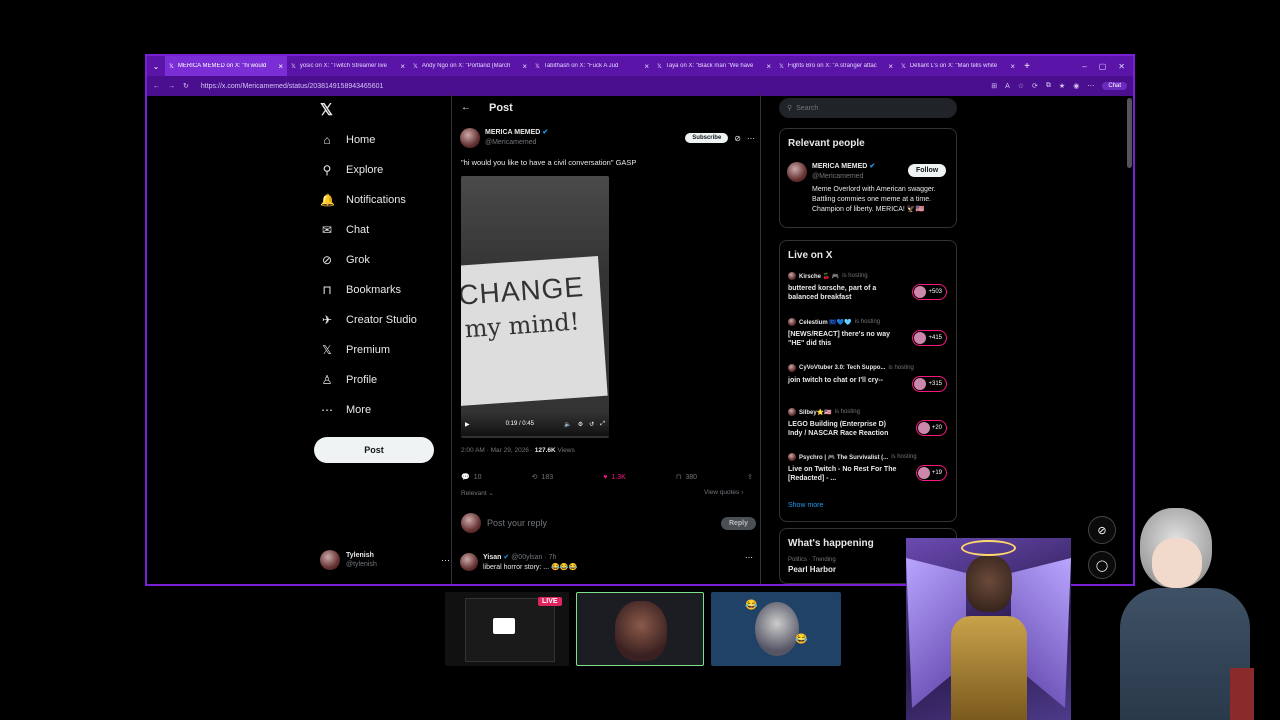 The width and height of the screenshot is (1280, 720). What do you see at coordinates (374, 450) in the screenshot?
I see `post-button: Post` at bounding box center [374, 450].